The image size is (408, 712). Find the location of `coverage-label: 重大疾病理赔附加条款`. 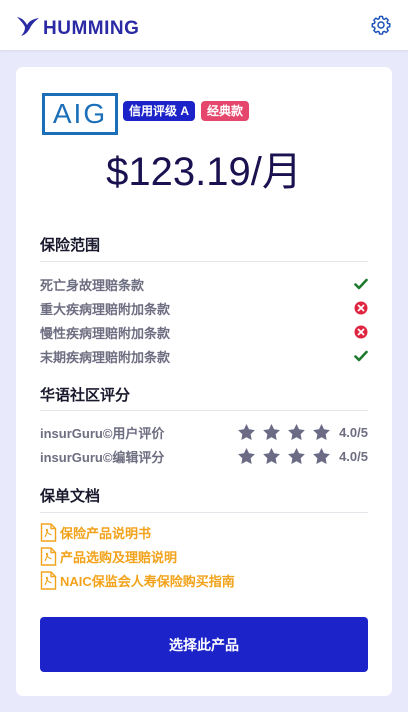

coverage-label: 重大疾病理赔附加条款 is located at coordinates (105, 309).